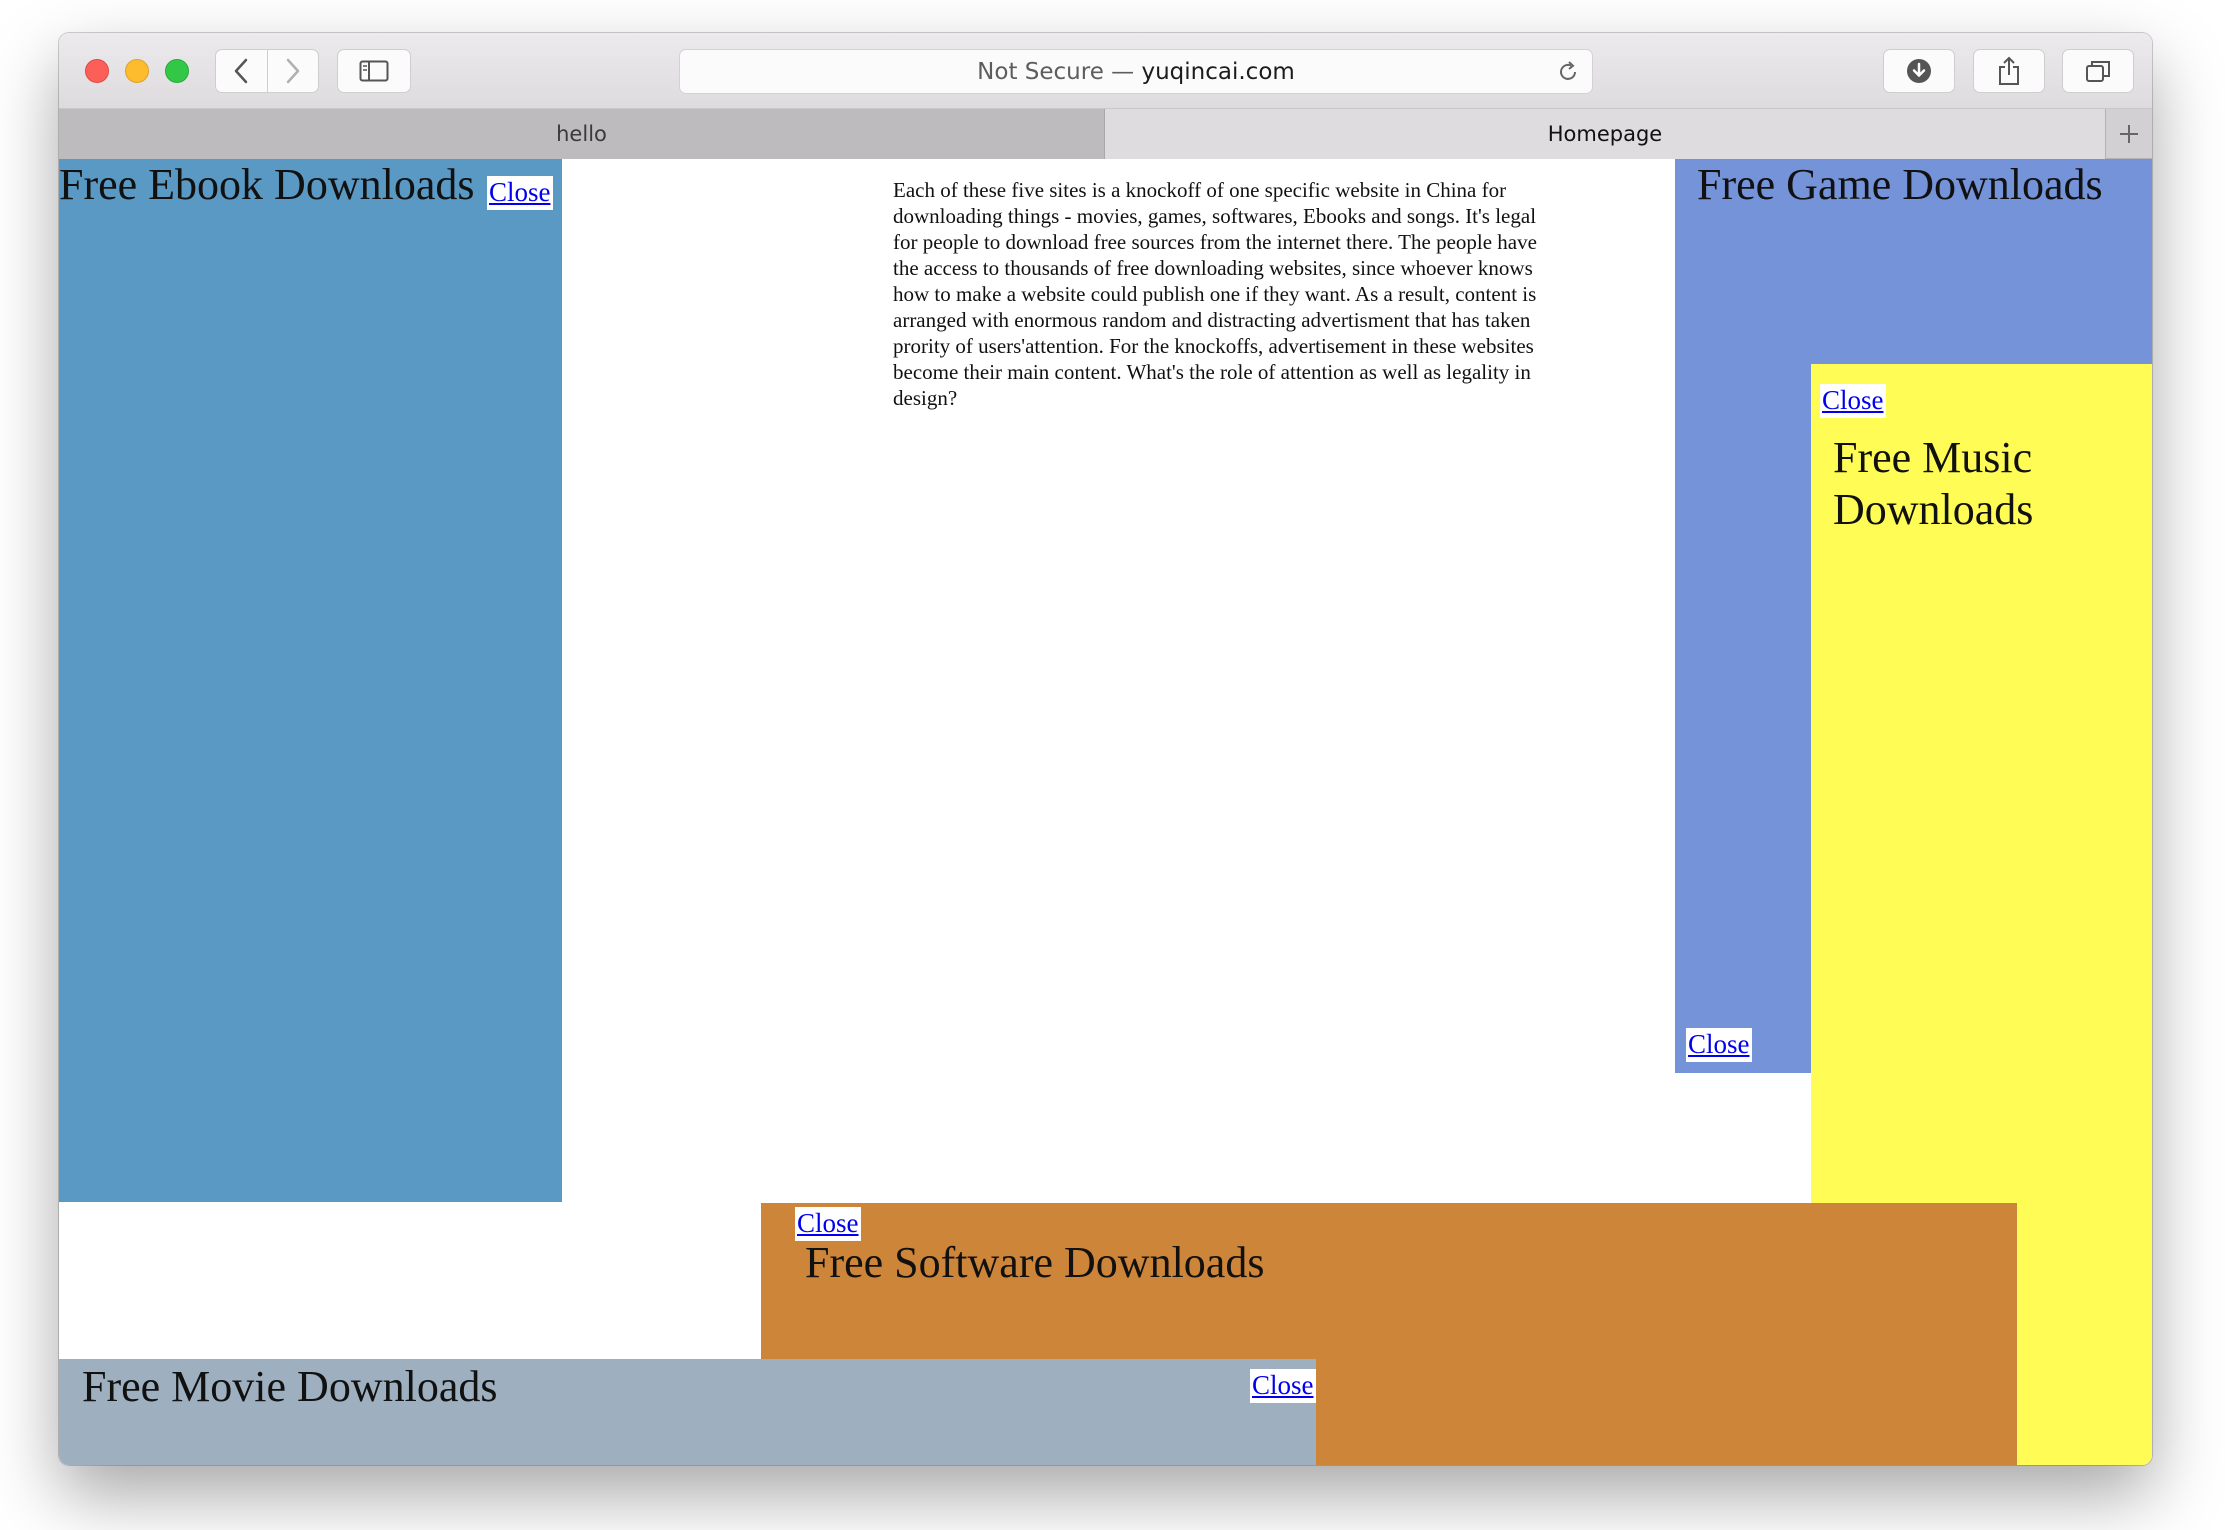 The image size is (2225, 1530). What do you see at coordinates (828, 1224) in the screenshot?
I see `software-close-link: Close` at bounding box center [828, 1224].